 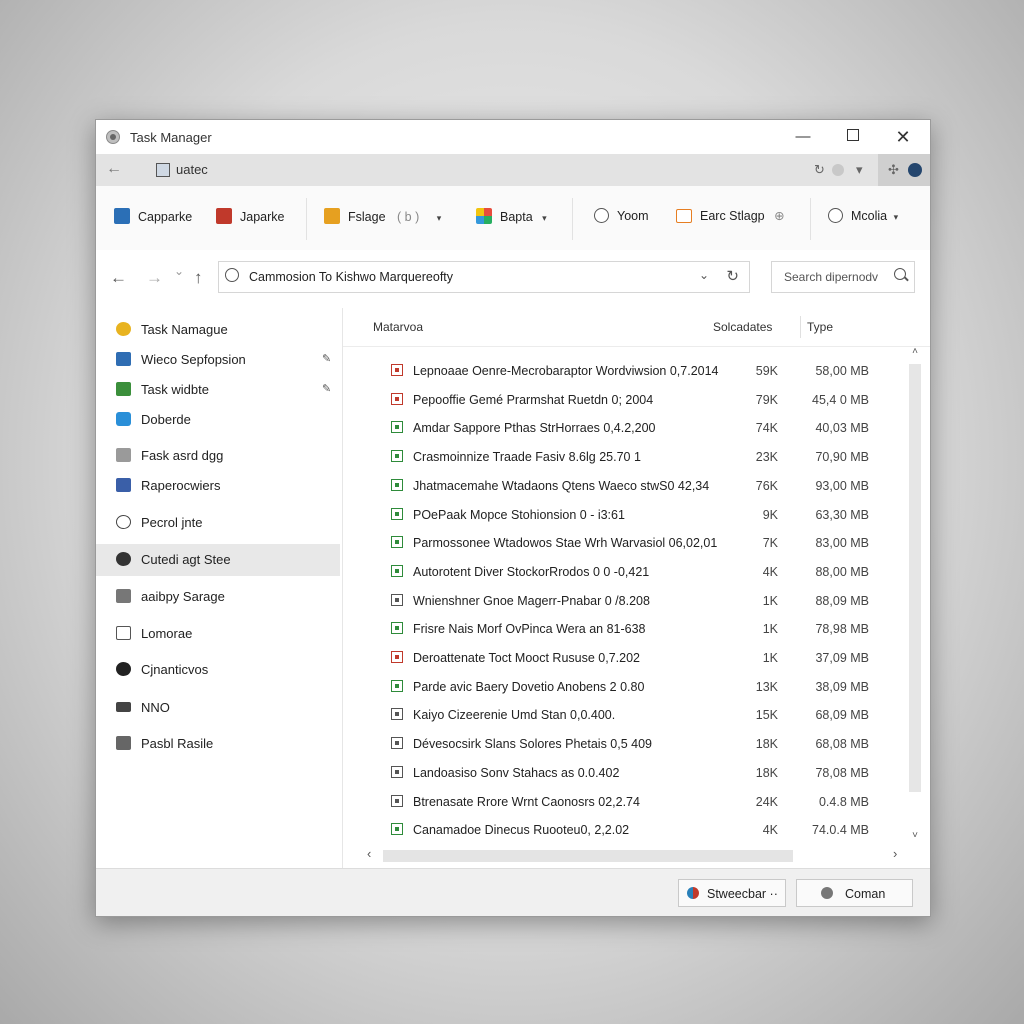 What do you see at coordinates (903, 137) in the screenshot?
I see `close-button: ✕` at bounding box center [903, 137].